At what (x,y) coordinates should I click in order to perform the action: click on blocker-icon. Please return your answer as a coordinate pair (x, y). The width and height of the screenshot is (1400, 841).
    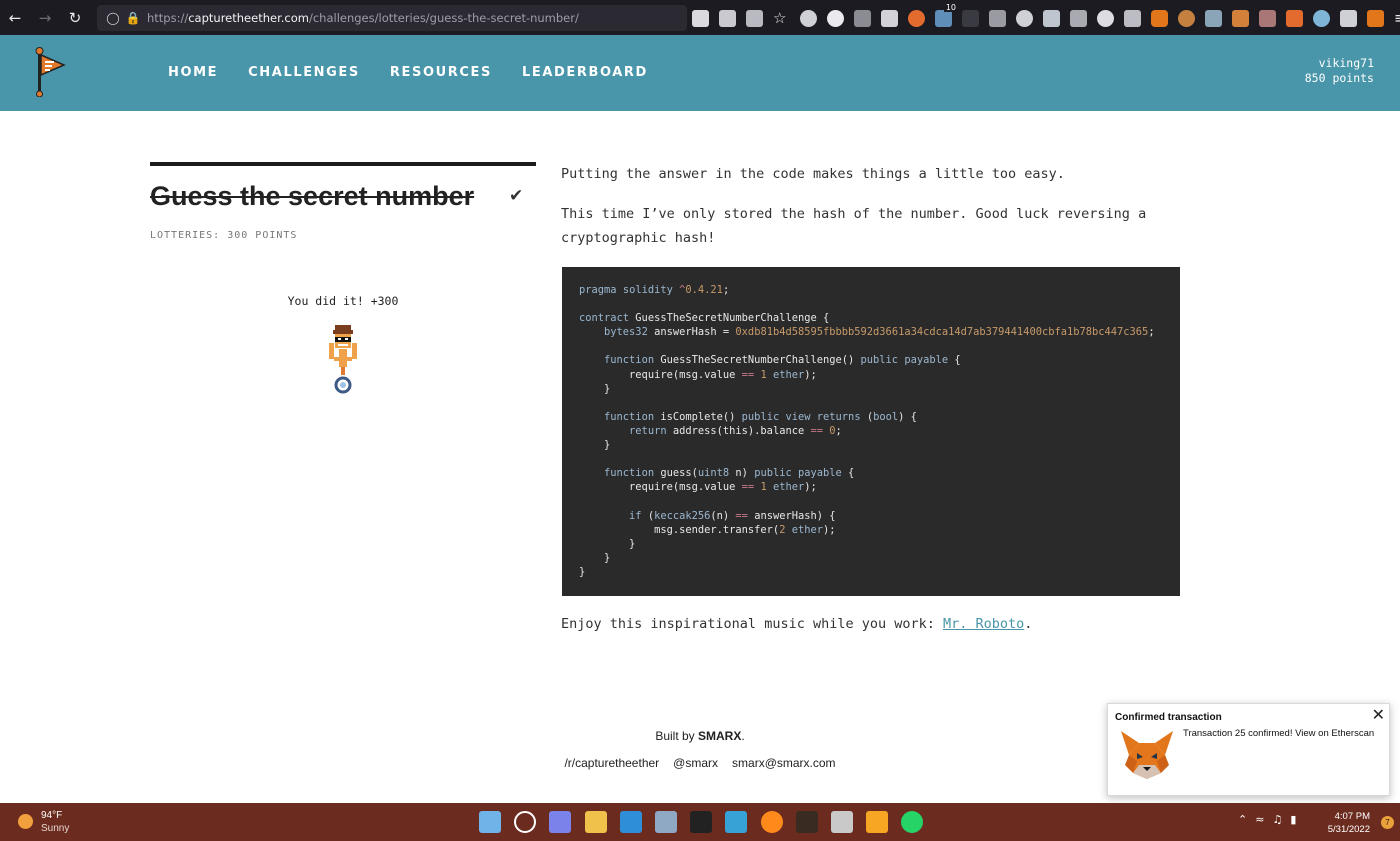
    Looking at the image, I should click on (1024, 18).